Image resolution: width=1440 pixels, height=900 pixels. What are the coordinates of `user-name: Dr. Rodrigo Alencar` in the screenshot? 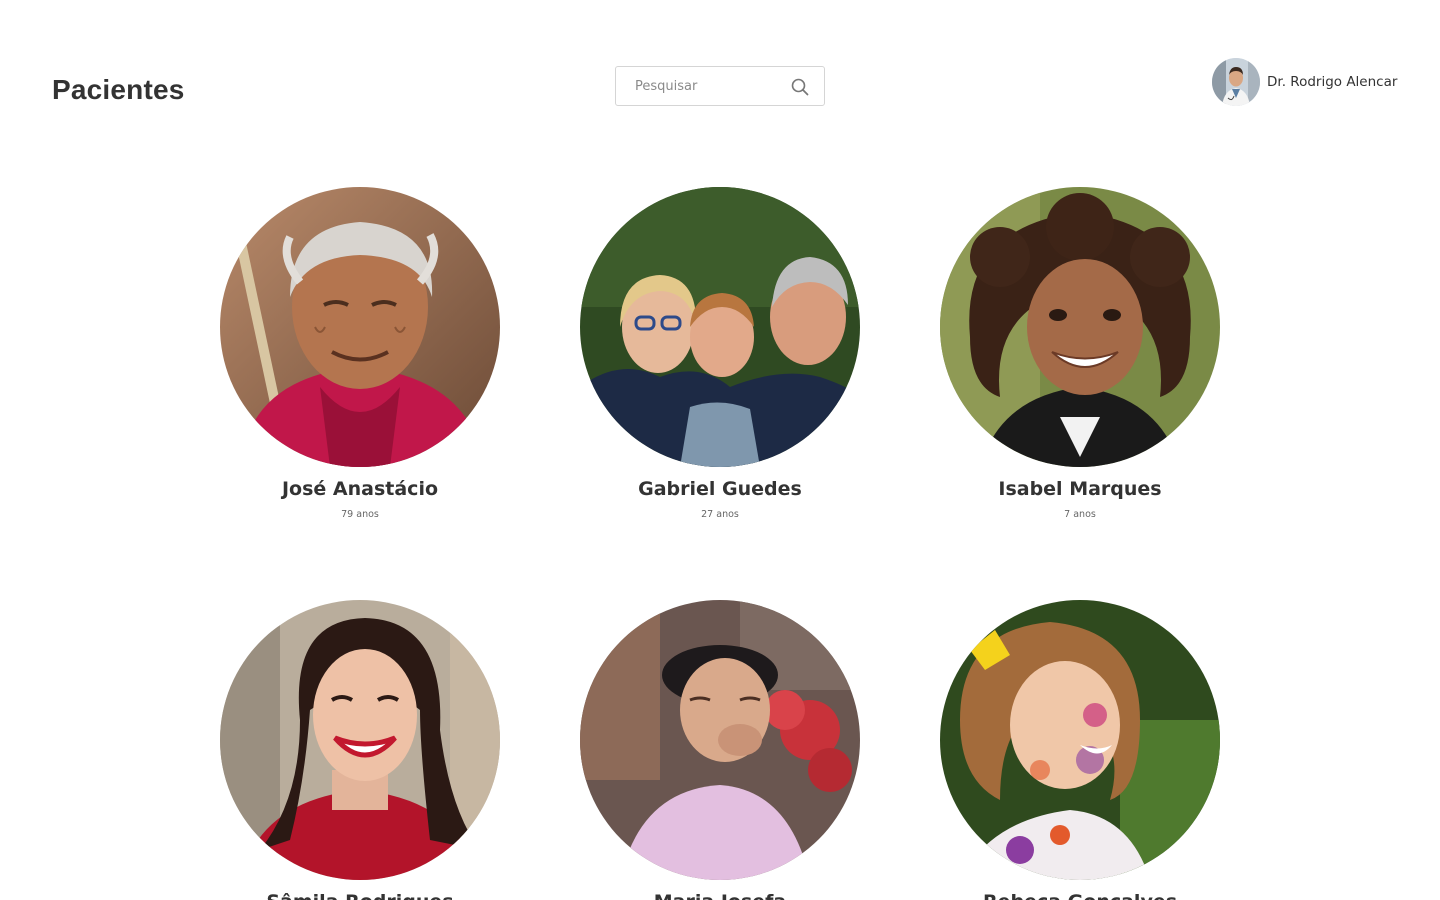 It's located at (1332, 82).